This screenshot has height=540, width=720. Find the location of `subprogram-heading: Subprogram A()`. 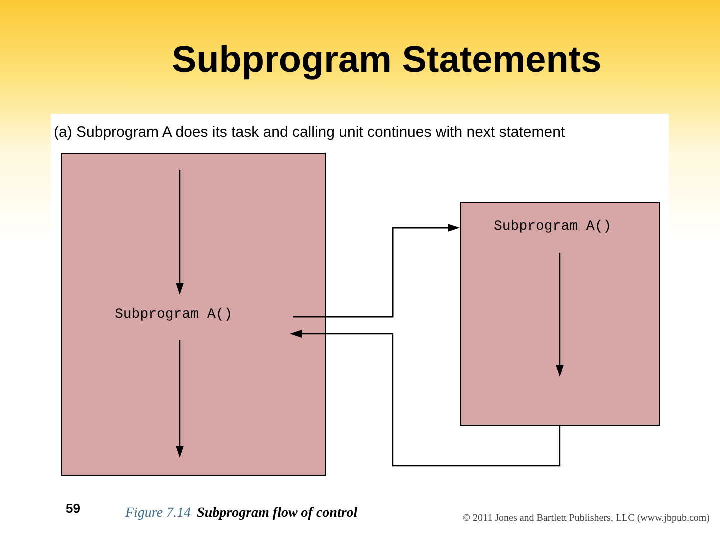

subprogram-heading: Subprogram A() is located at coordinates (553, 227).